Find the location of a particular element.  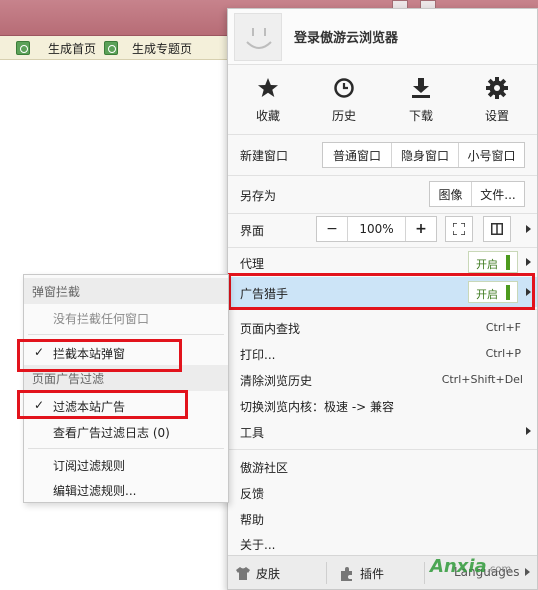

private-window-button: 隐身窗口 is located at coordinates (424, 155).